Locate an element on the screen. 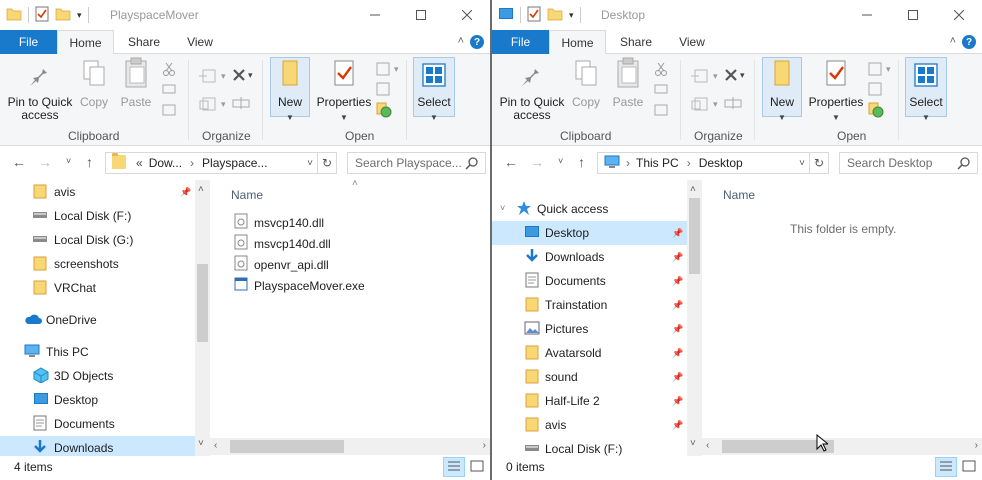 Image resolution: width=982 pixels, height=480 pixels. nav-item-screenshots: screenshots is located at coordinates (97, 264).